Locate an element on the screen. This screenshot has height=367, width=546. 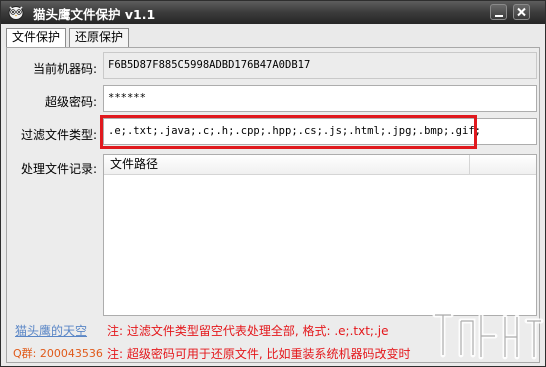
close-icon is located at coordinates (521, 12).